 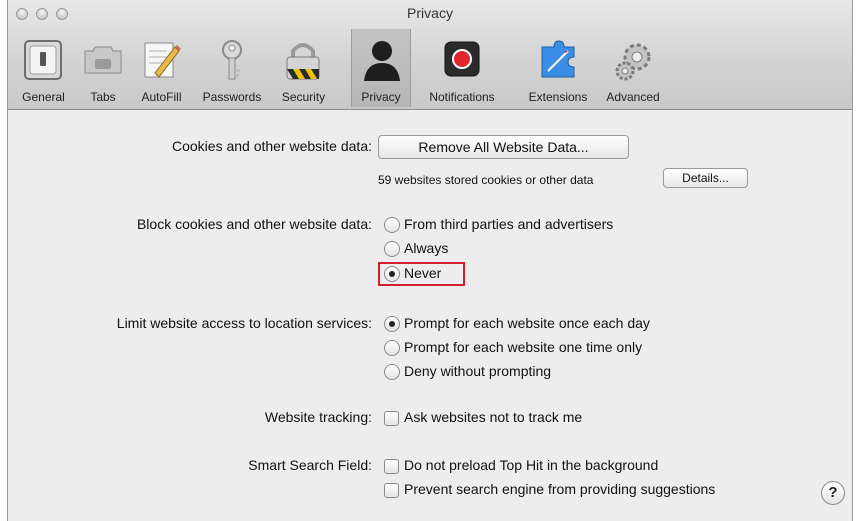 I want to click on tab-autofill: AutoFill, so click(x=161, y=68).